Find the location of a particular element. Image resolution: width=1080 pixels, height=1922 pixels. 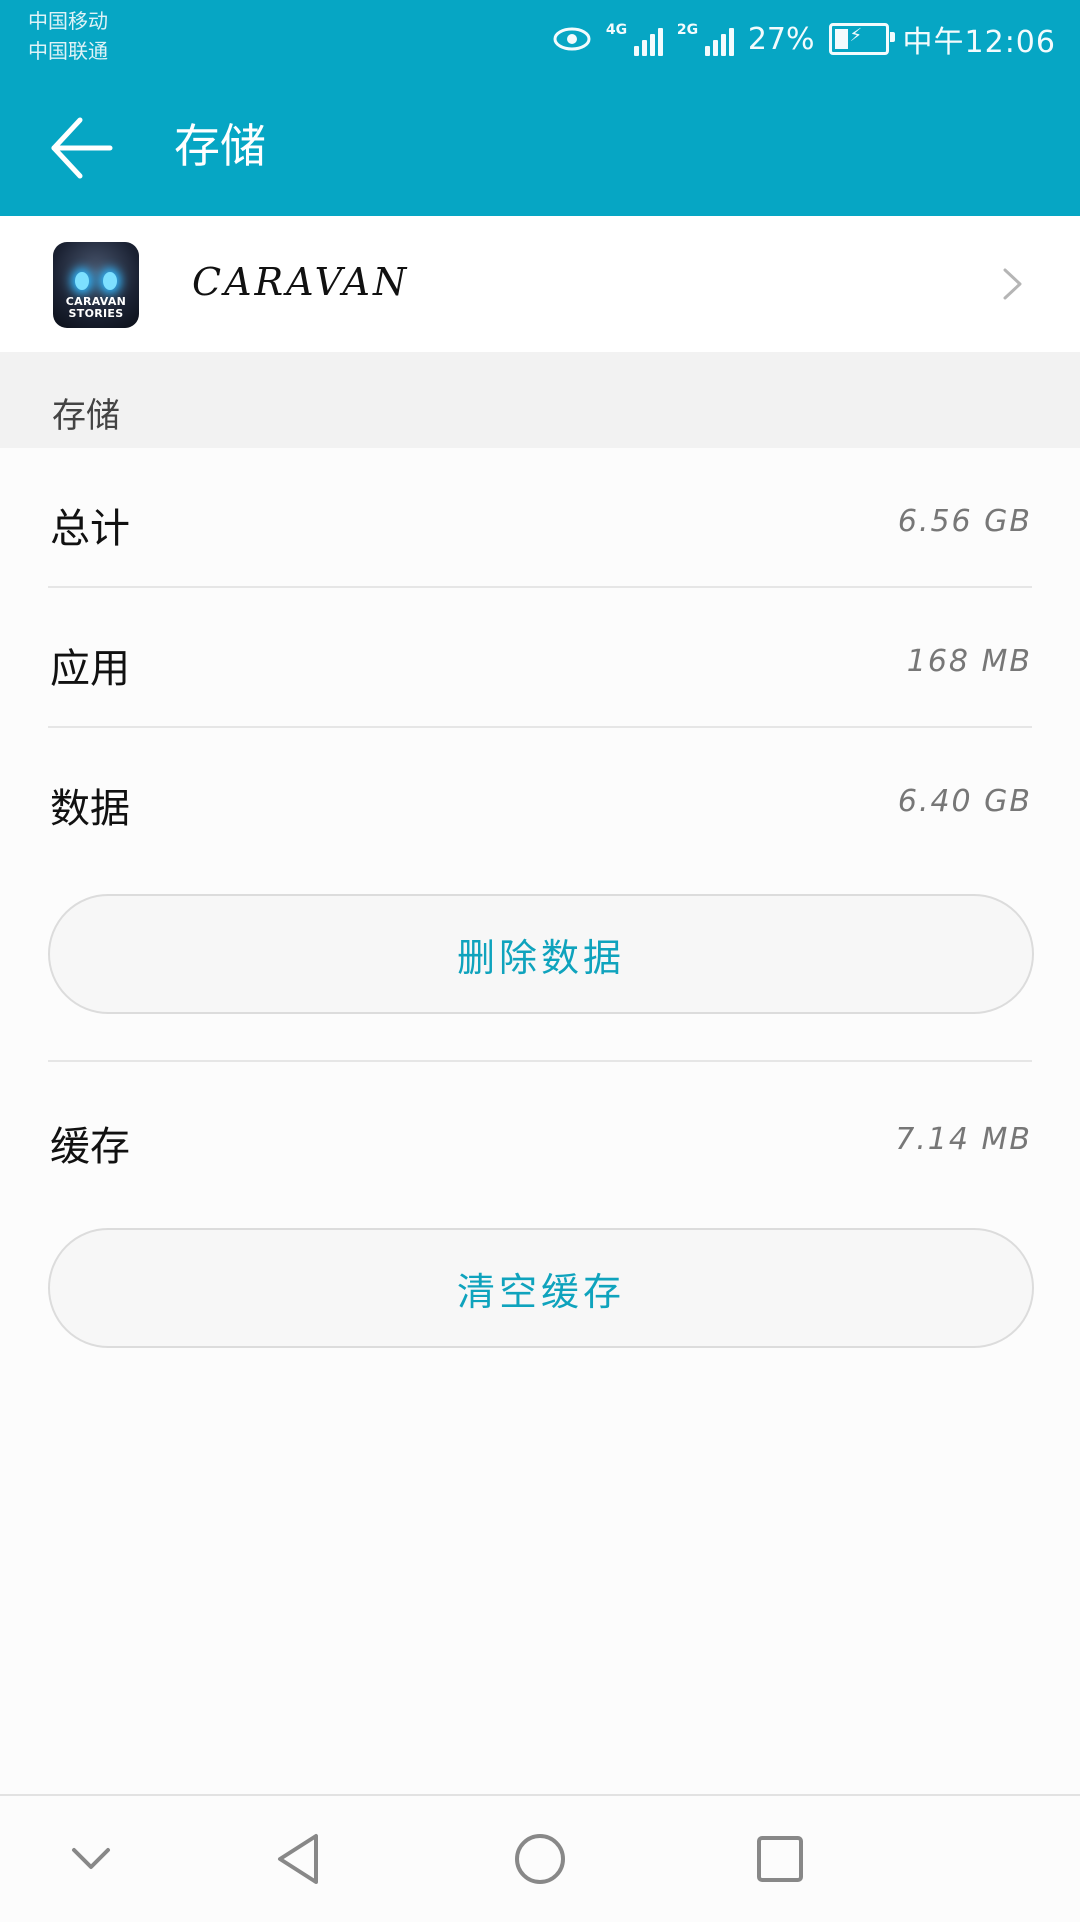

battery-charging-icon: ⚡ is located at coordinates (861, 39).